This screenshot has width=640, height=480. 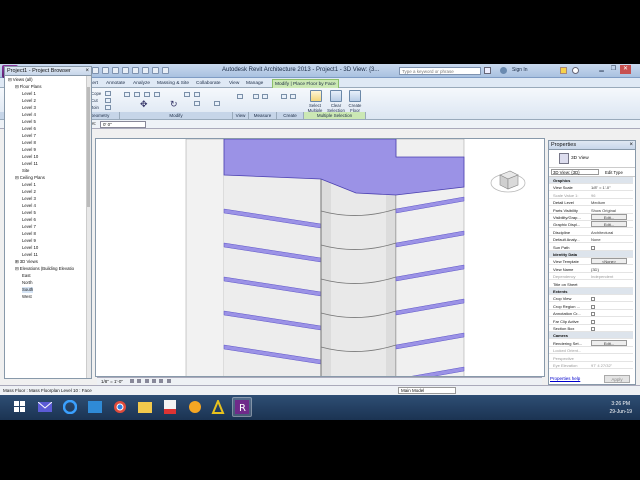 What do you see at coordinates (565, 378) in the screenshot?
I see `properties-help-link: Properties help` at bounding box center [565, 378].